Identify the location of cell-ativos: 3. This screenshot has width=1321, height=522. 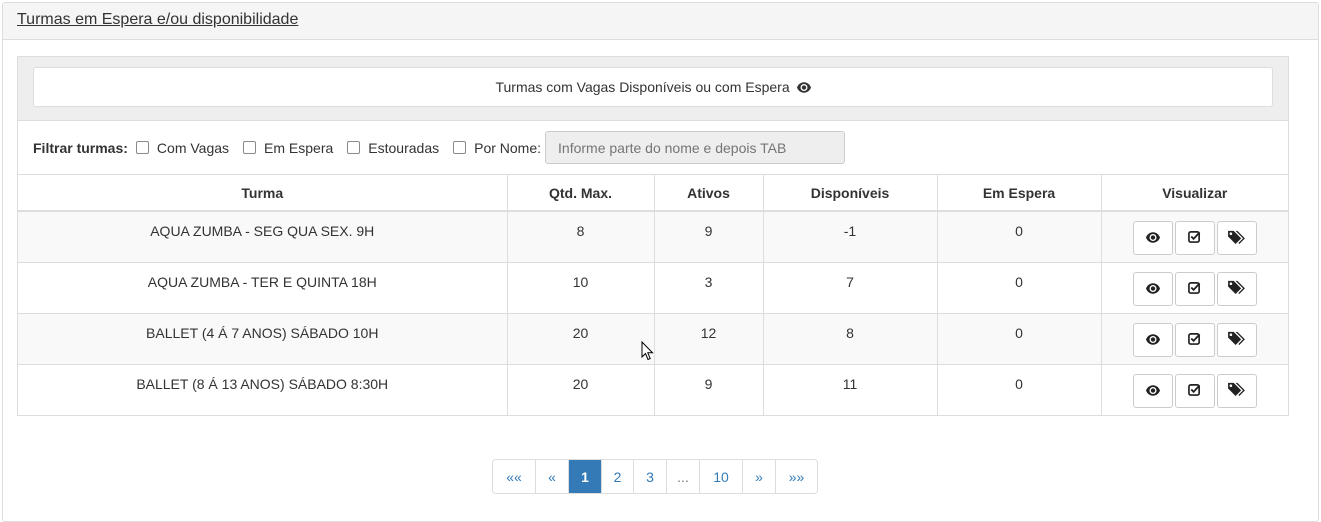
(709, 288).